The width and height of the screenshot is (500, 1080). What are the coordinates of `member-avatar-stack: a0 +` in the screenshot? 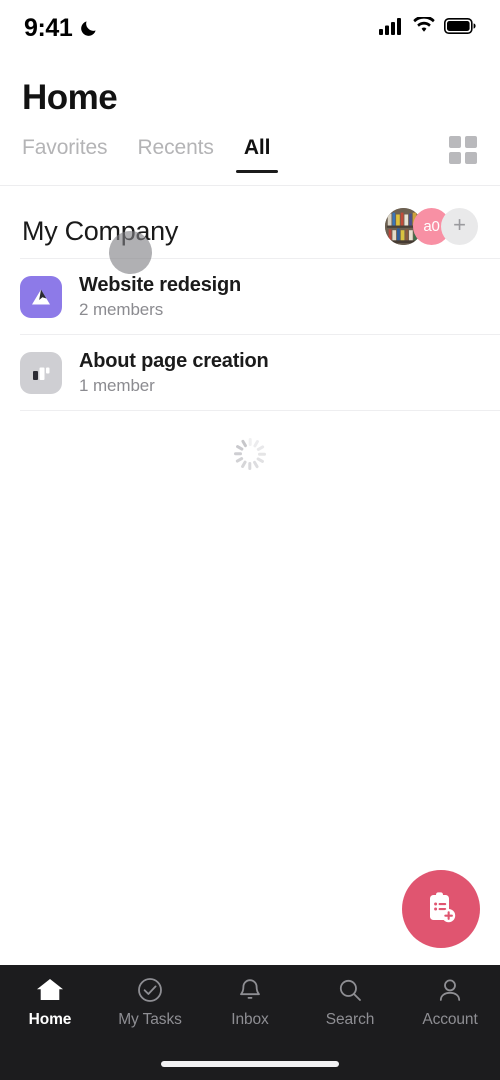 It's located at (431, 226).